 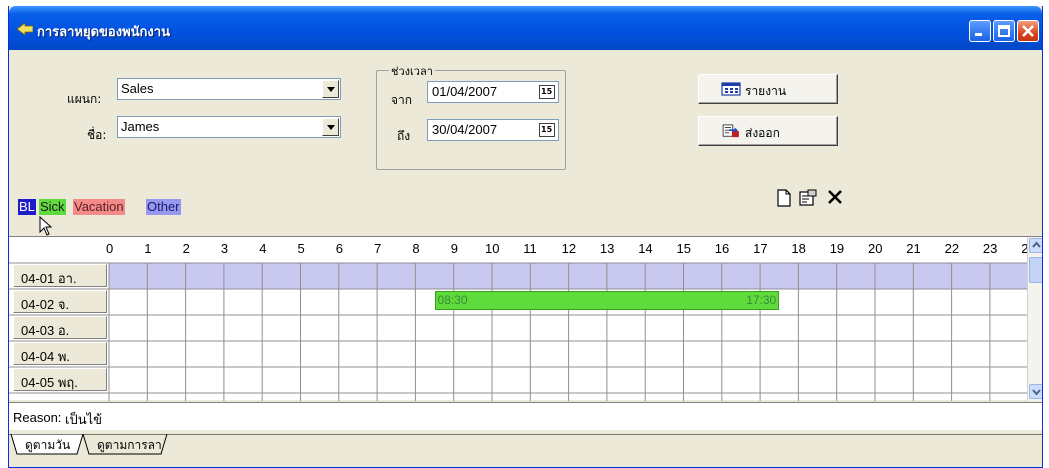 What do you see at coordinates (454, 248) in the screenshot?
I see `hour-label: 9` at bounding box center [454, 248].